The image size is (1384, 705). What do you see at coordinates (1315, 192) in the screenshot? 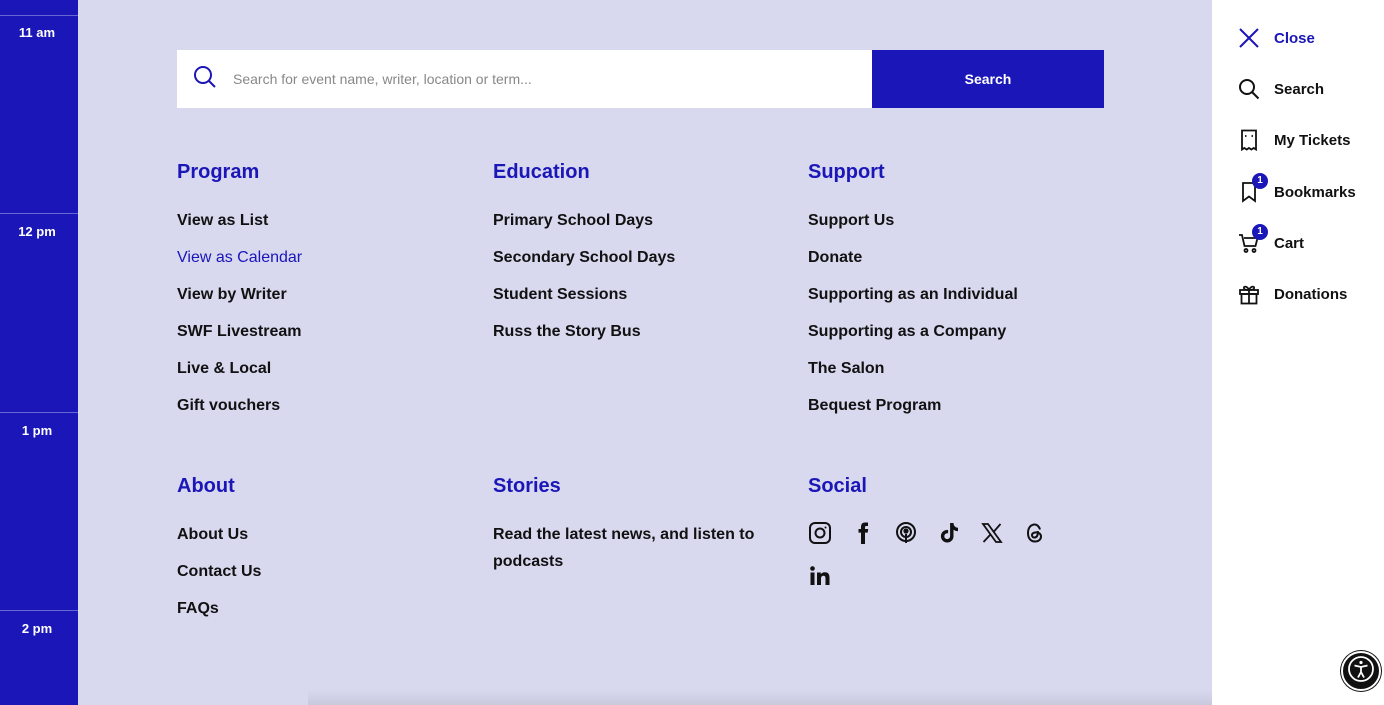
I see `bookmarks-label: Bookmarks` at bounding box center [1315, 192].